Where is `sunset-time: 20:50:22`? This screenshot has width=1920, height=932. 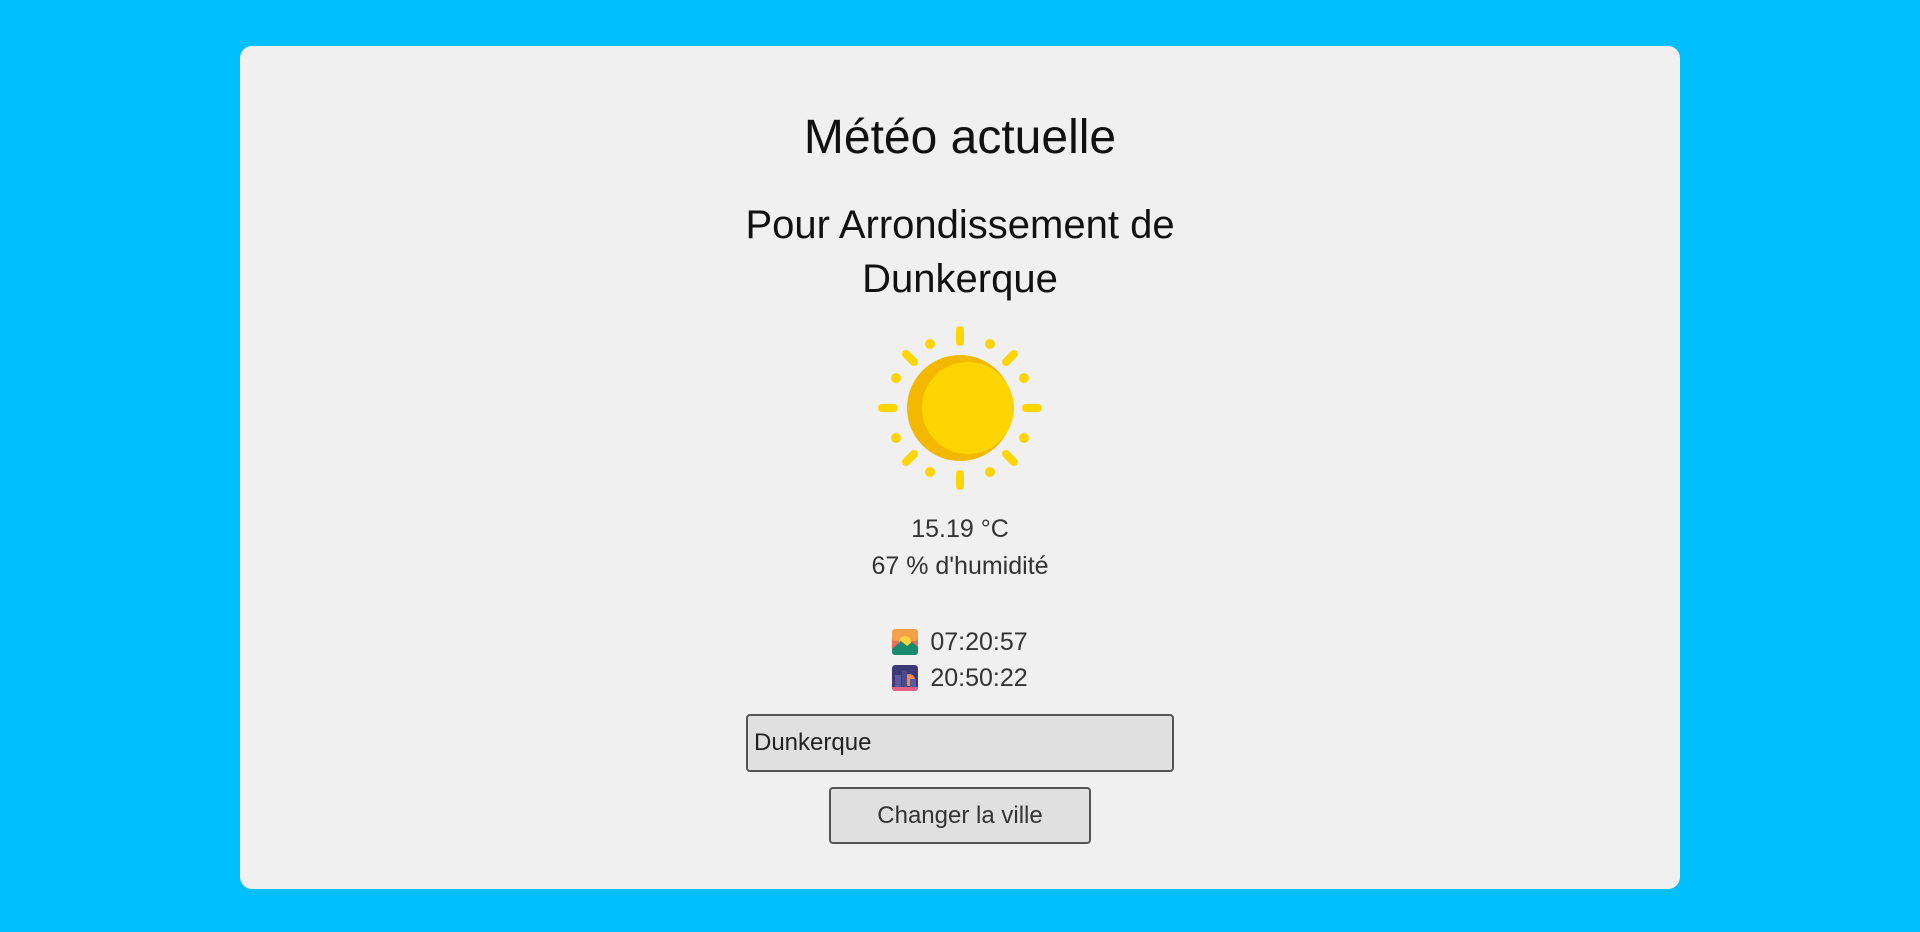 sunset-time: 20:50:22 is located at coordinates (979, 678).